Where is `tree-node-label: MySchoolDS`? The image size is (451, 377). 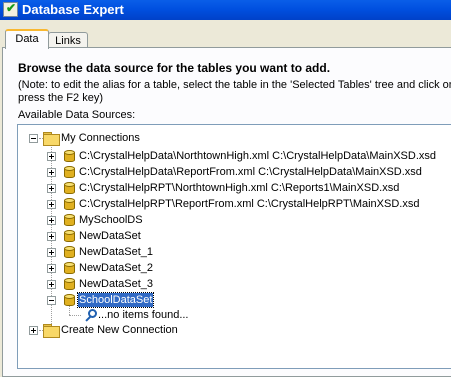 tree-node-label: MySchoolDS is located at coordinates (111, 220).